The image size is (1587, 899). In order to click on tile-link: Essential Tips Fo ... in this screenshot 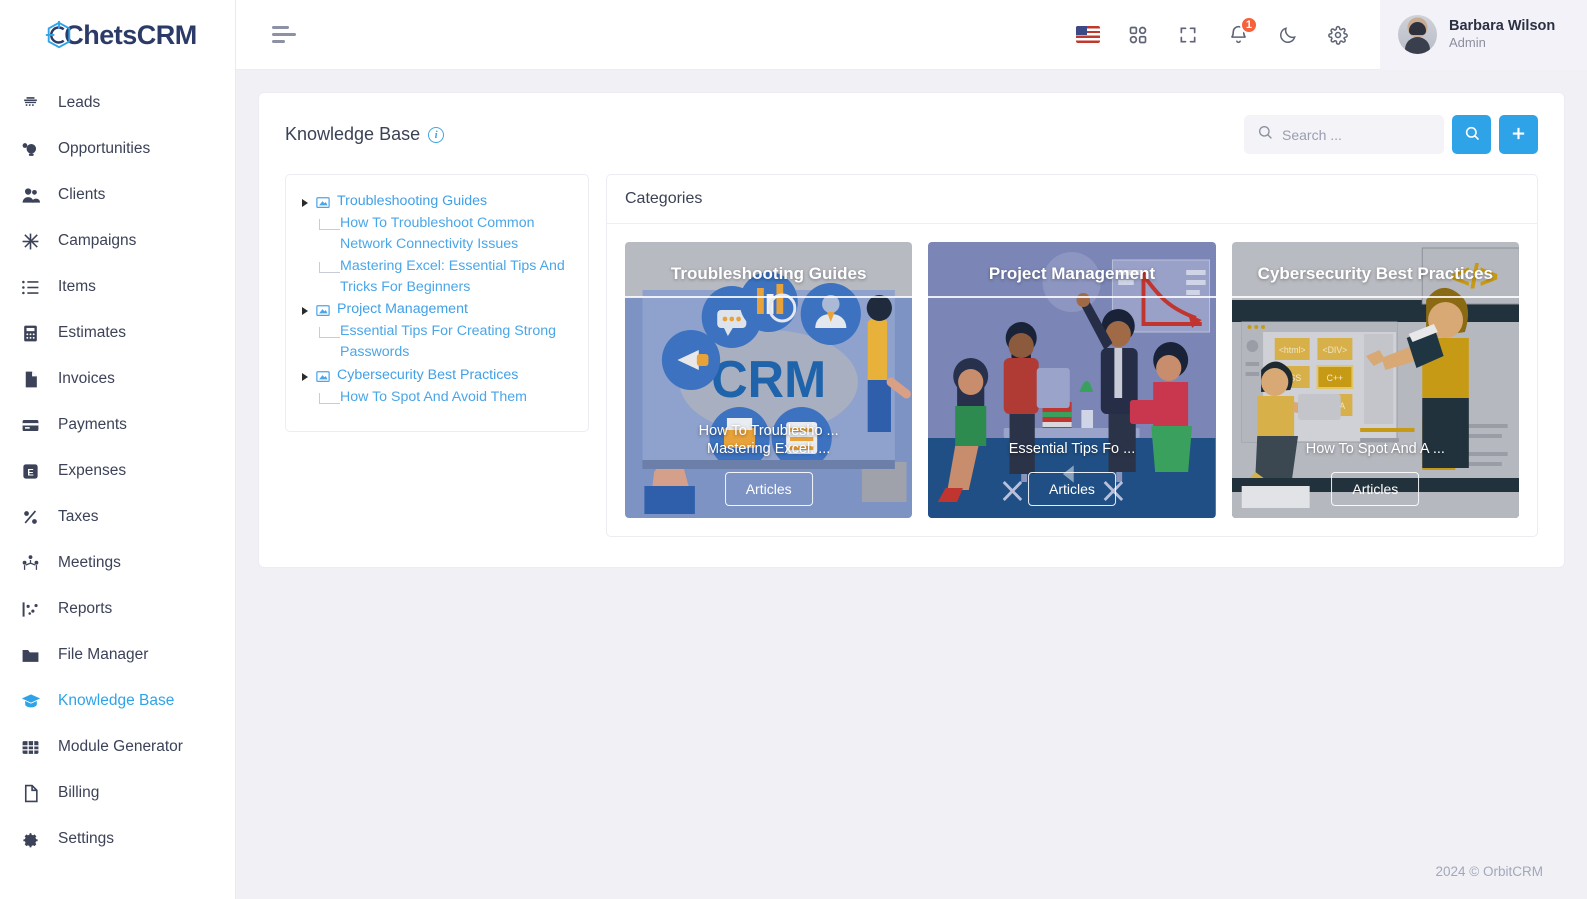, I will do `click(1071, 449)`.